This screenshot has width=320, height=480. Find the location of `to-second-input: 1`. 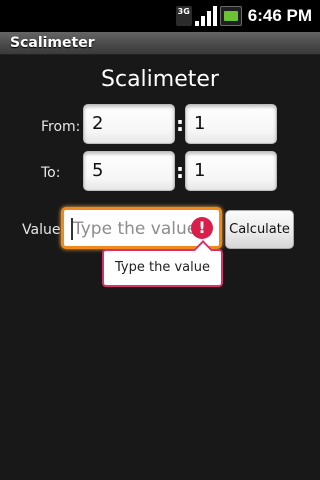

to-second-input: 1 is located at coordinates (231, 171).